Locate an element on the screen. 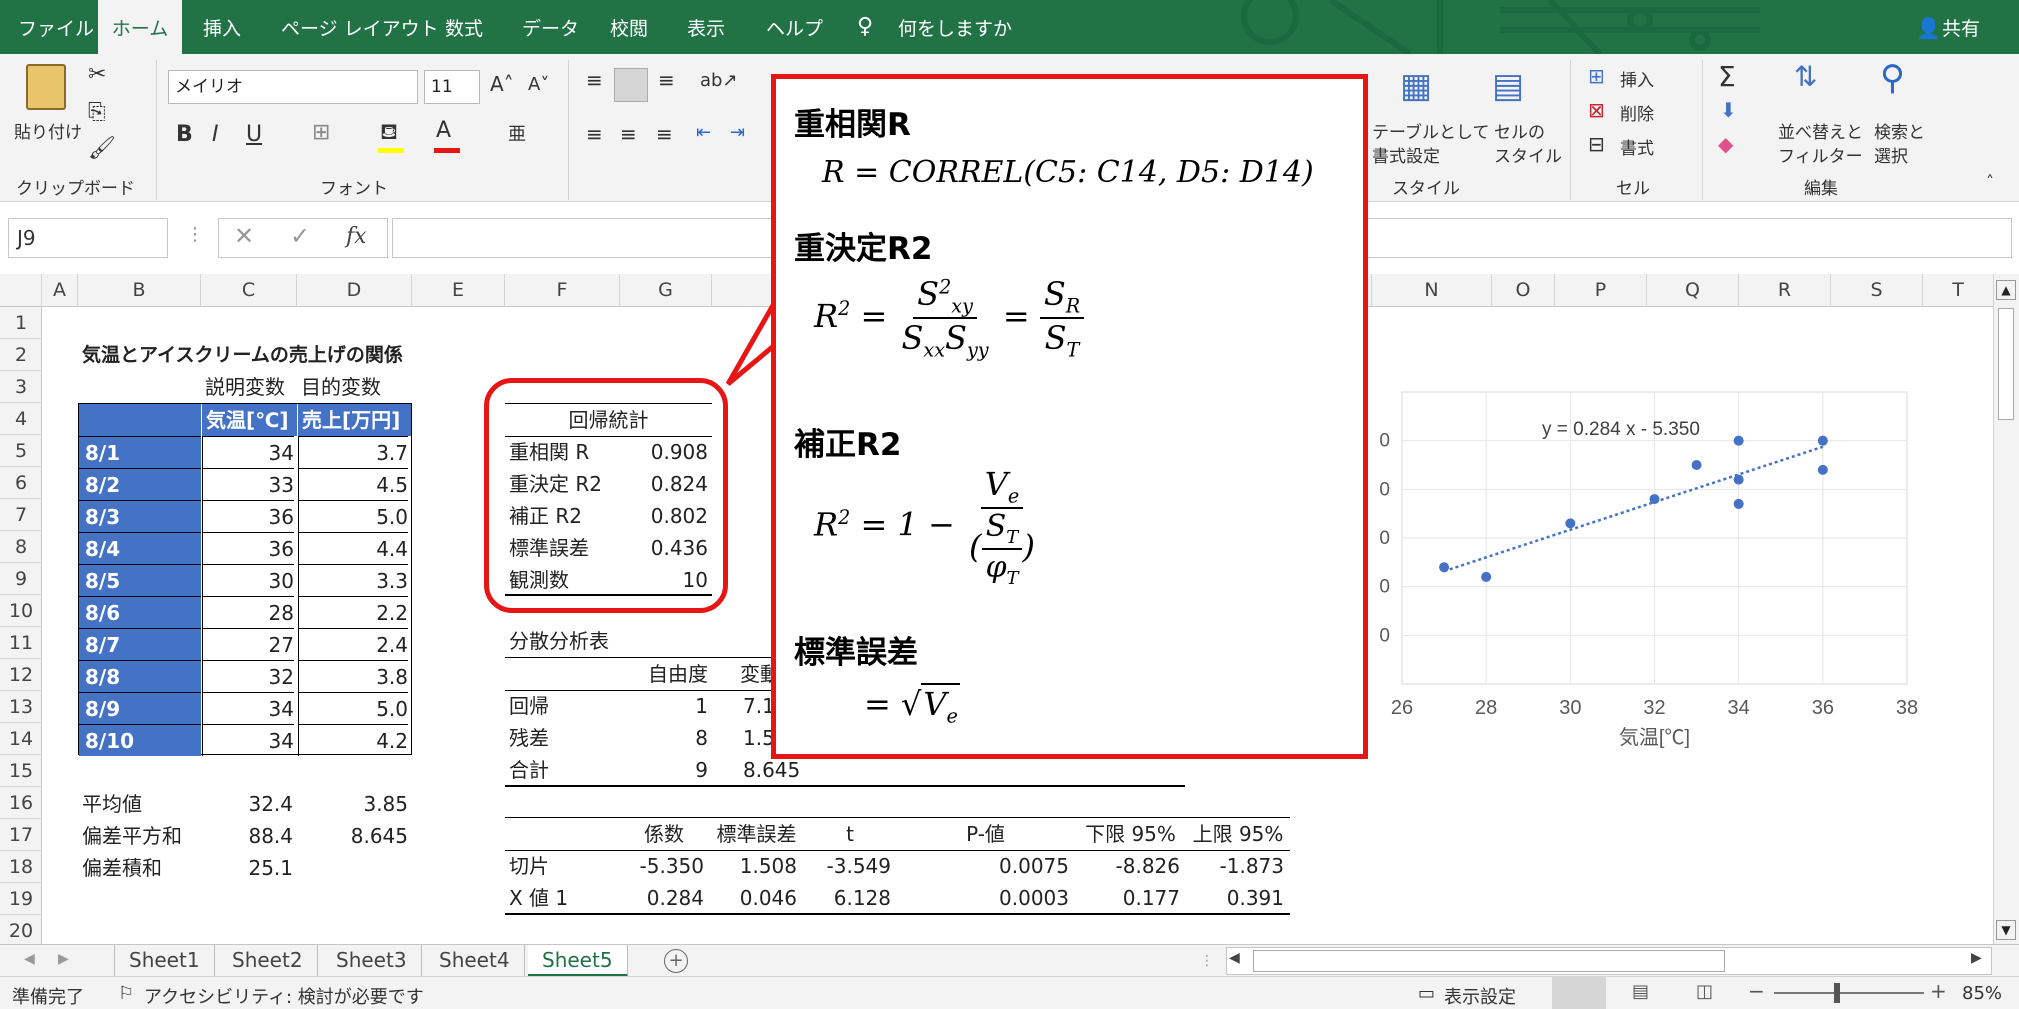 Image resolution: width=2019 pixels, height=1009 pixels. cut-icon: ✂ is located at coordinates (97, 74).